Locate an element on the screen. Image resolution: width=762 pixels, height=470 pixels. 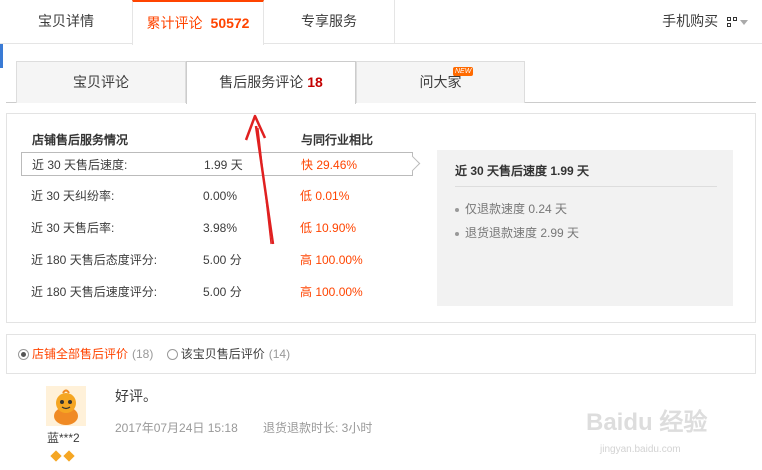
watermark-url: jingyan.baidu.com is located at coordinates (640, 449).